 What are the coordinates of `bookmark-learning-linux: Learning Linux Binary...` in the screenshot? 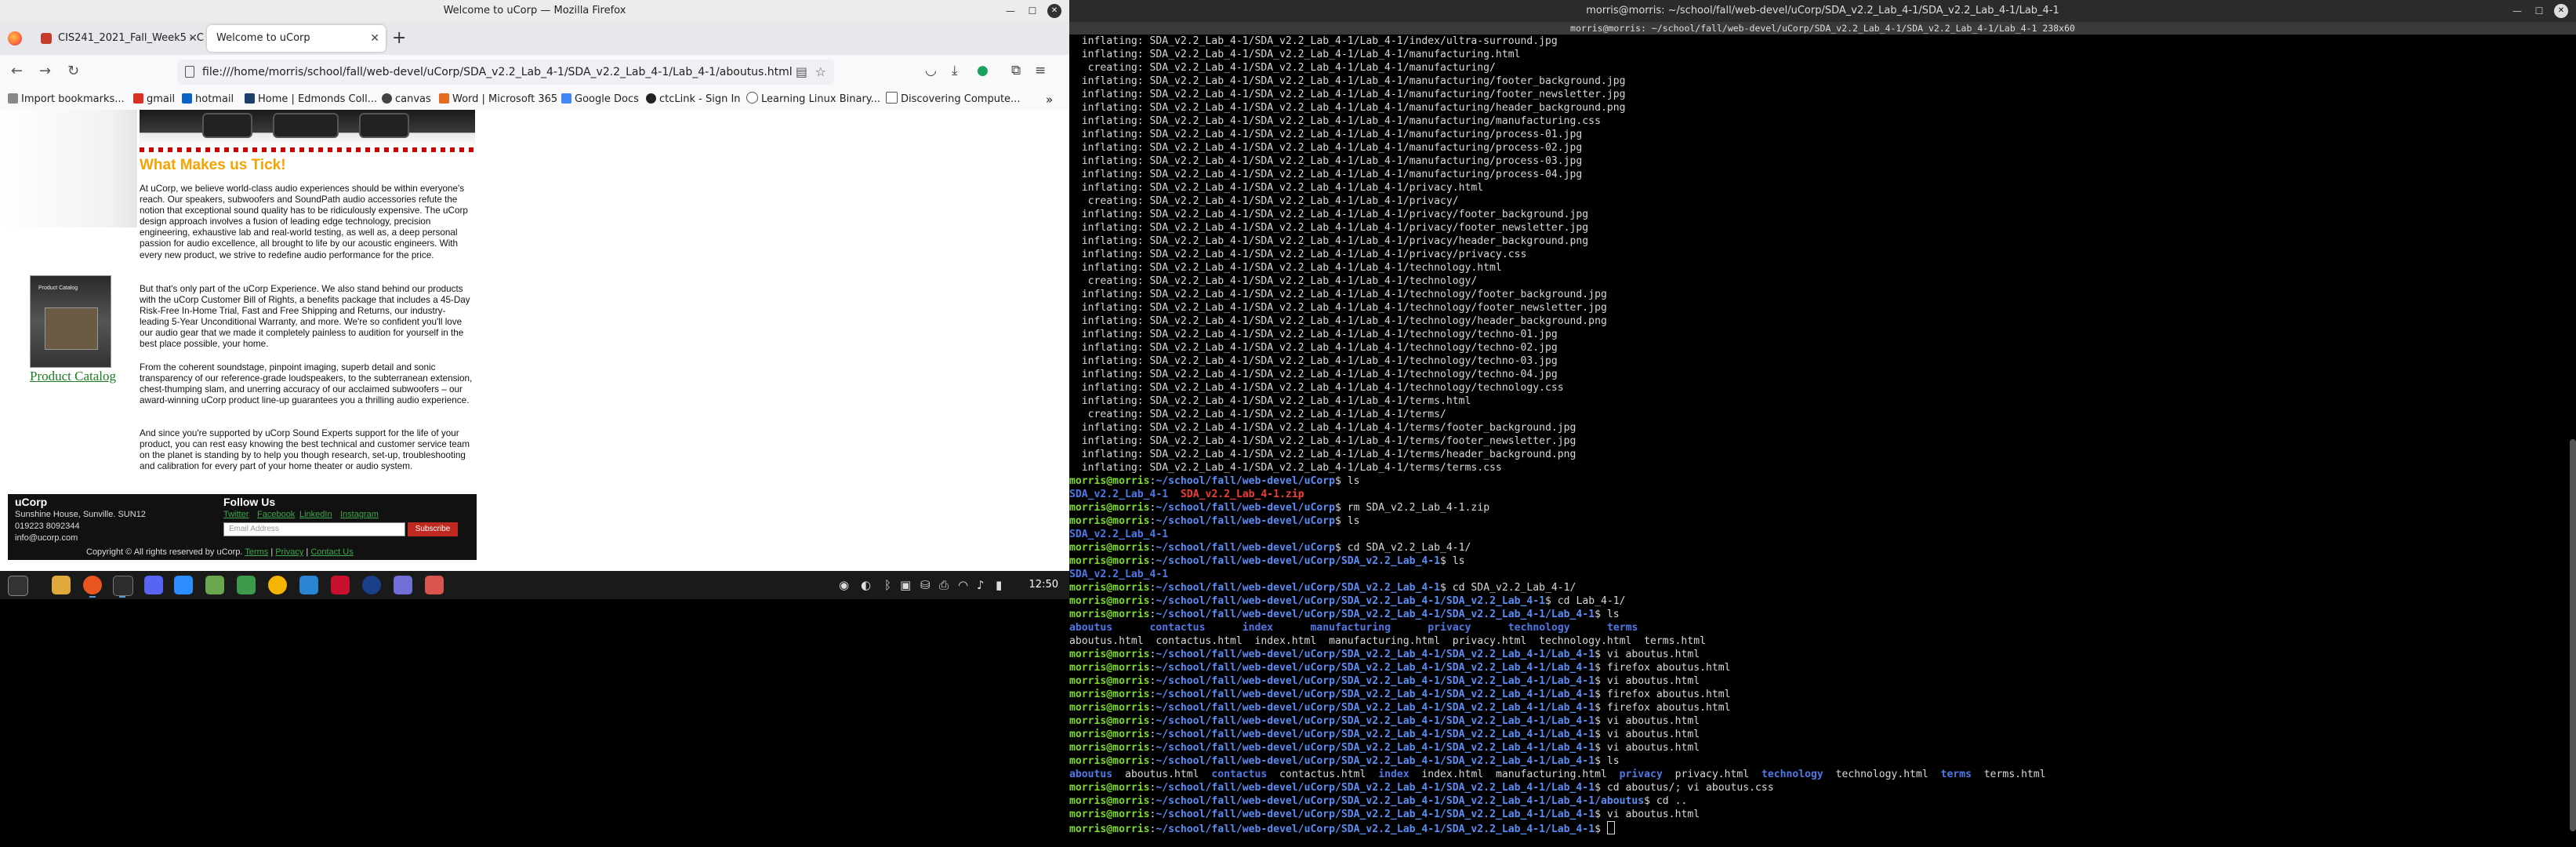 It's located at (813, 99).